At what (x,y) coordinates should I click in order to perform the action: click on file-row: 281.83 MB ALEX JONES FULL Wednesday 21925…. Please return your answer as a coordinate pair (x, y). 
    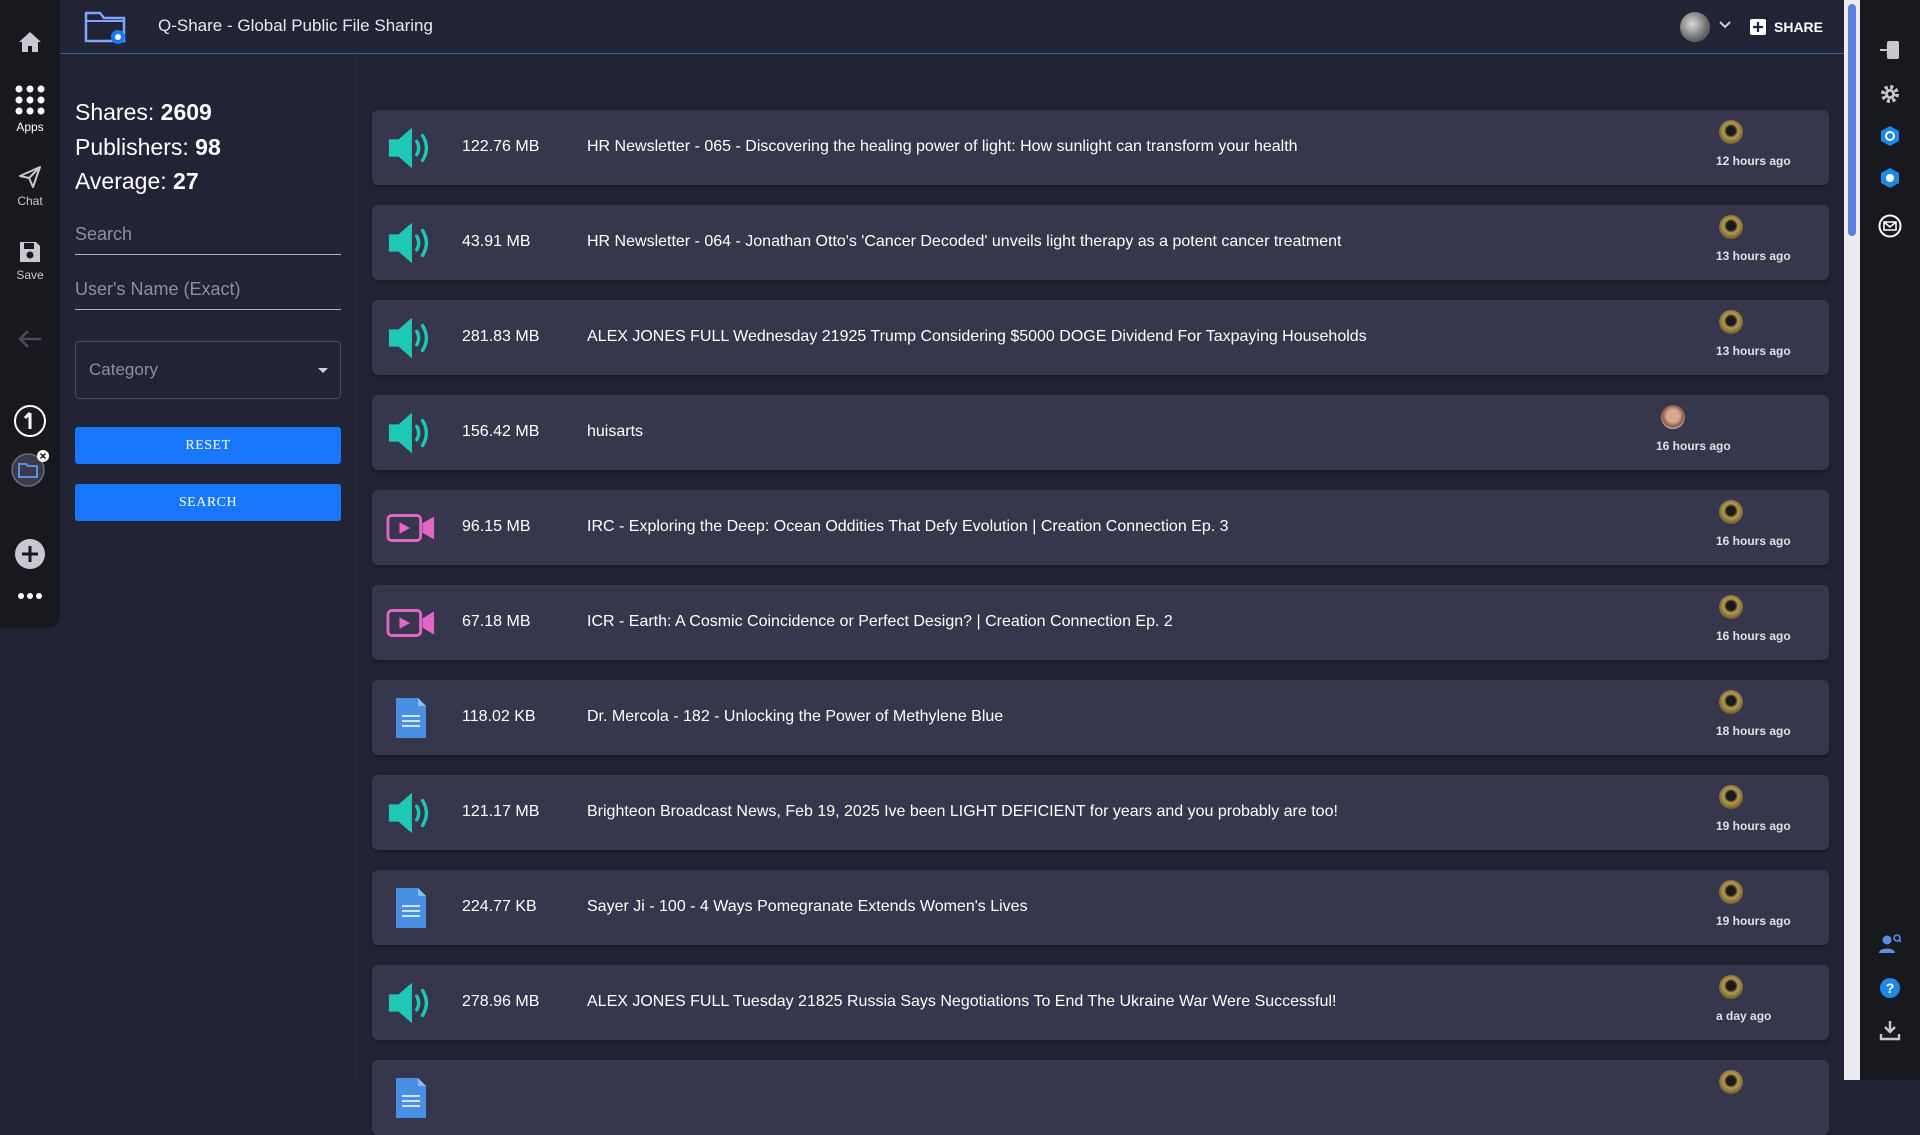
    Looking at the image, I should click on (1100, 337).